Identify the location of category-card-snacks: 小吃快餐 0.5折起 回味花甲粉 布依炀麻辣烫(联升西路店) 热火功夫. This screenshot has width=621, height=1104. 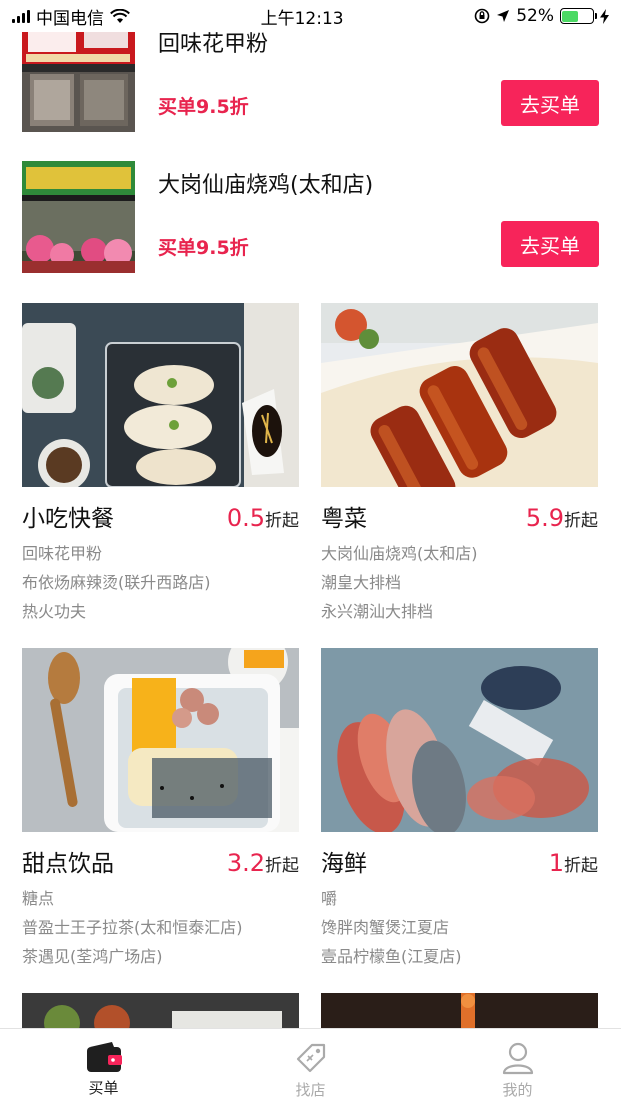
(160, 464).